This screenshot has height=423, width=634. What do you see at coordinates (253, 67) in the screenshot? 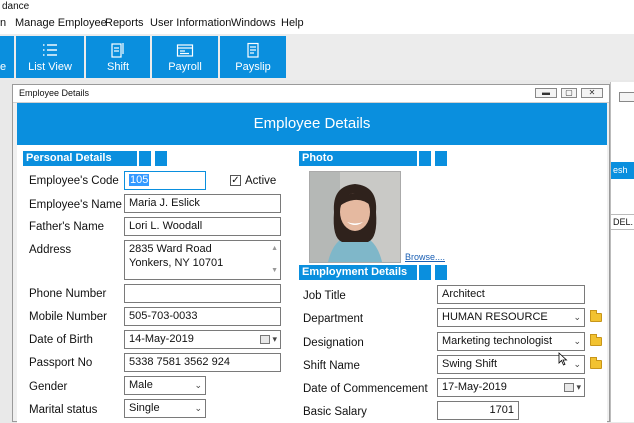
I see `payslip-label: Payslip` at bounding box center [253, 67].